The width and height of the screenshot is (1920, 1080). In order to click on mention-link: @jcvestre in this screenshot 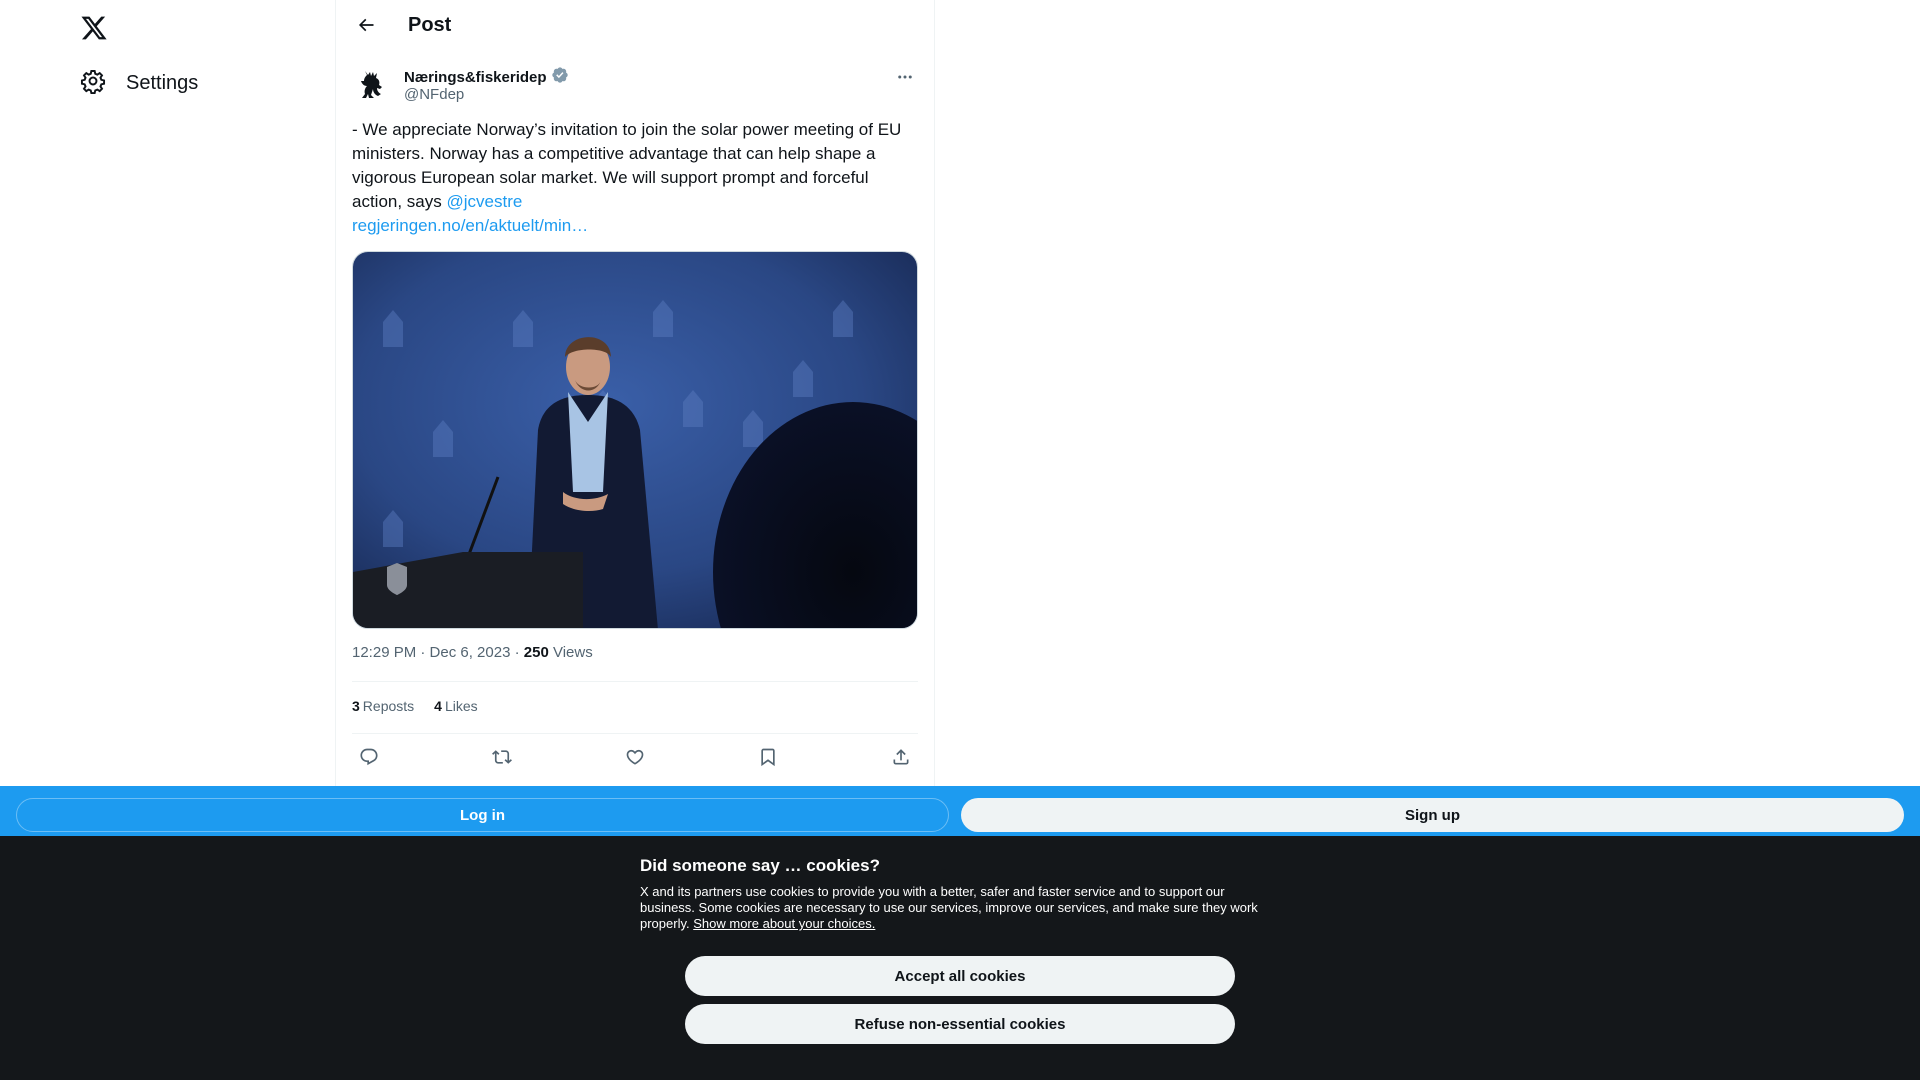, I will do `click(485, 201)`.